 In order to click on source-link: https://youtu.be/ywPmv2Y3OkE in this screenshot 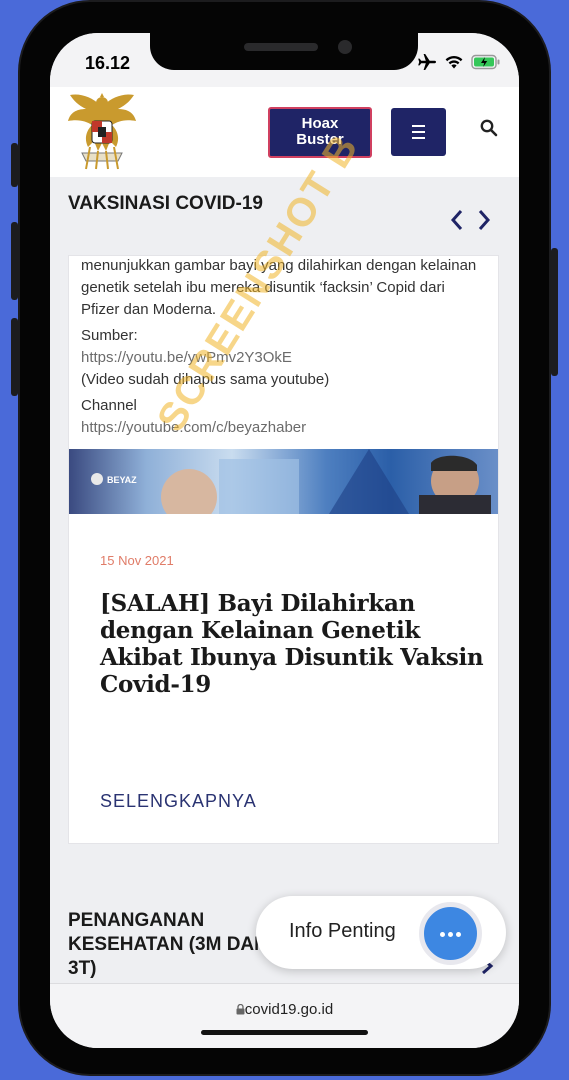, I will do `click(283, 358)`.